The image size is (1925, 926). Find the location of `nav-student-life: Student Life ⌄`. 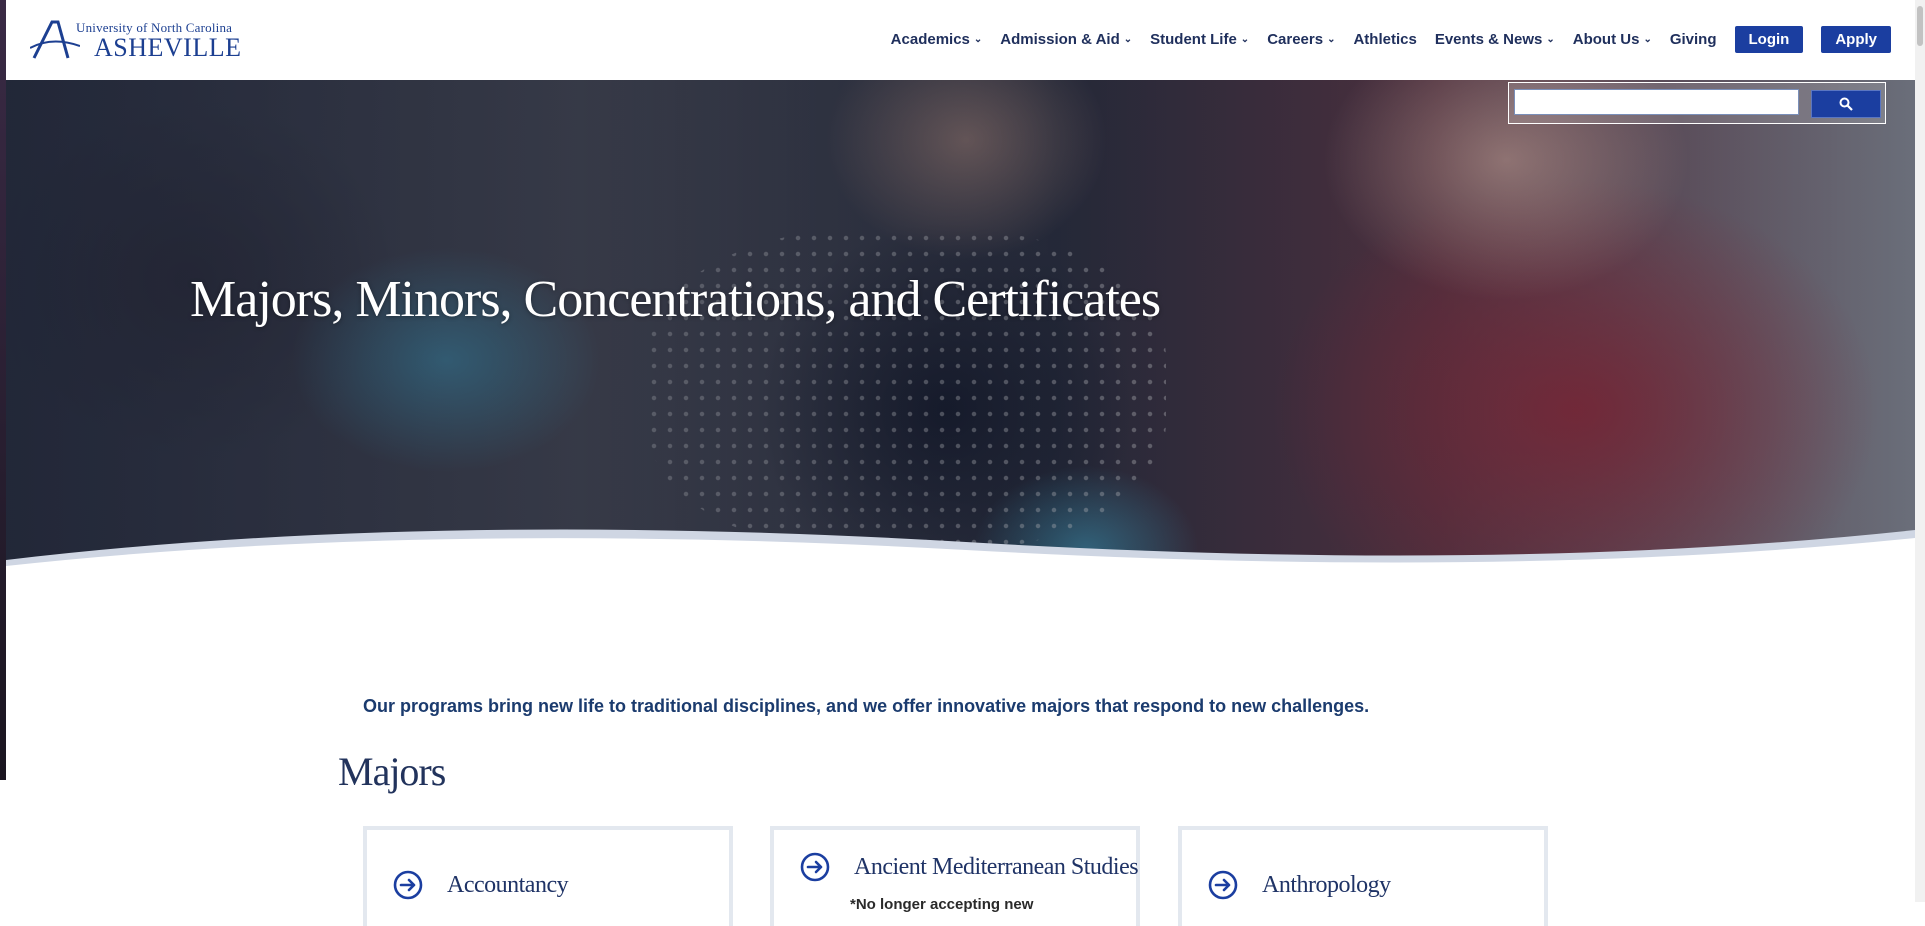

nav-student-life: Student Life ⌄ is located at coordinates (1199, 39).